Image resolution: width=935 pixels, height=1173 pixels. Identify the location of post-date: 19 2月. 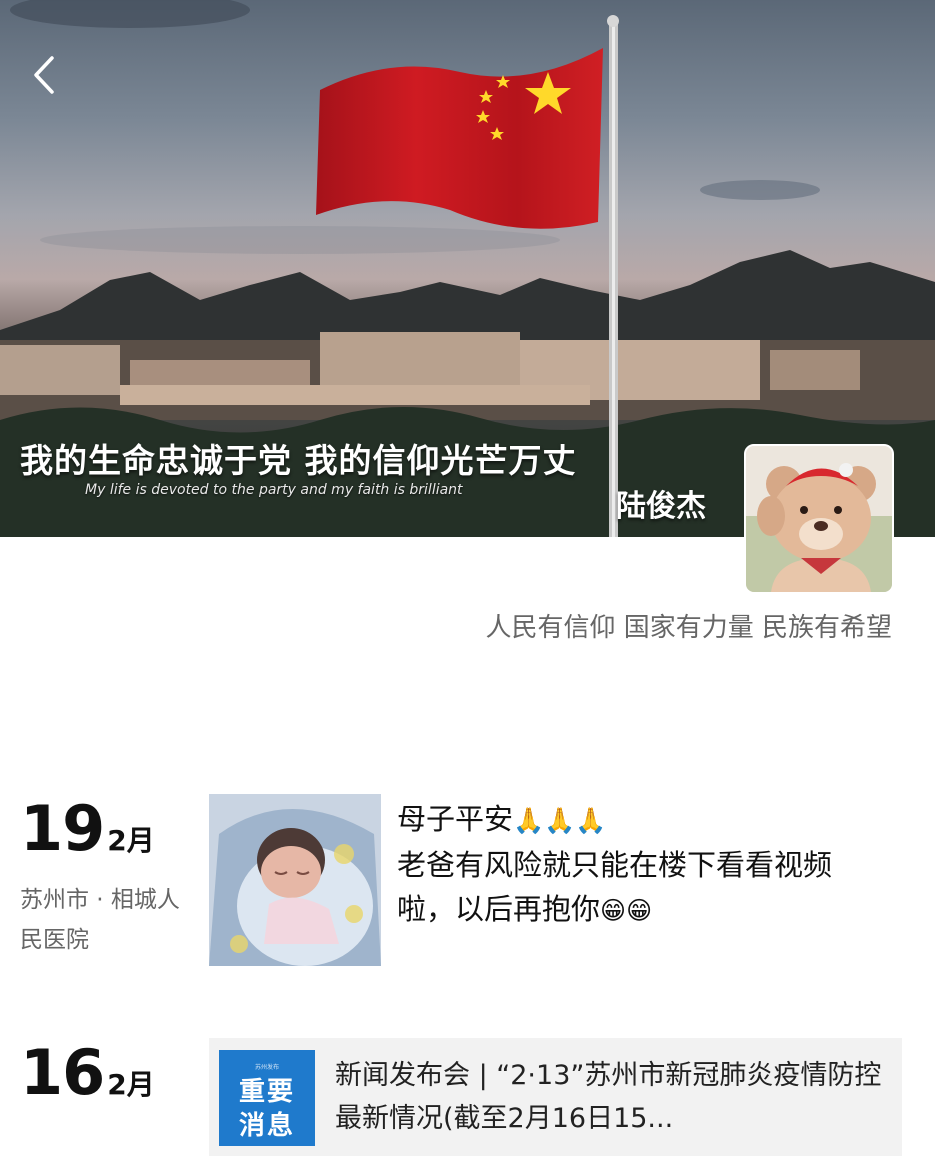
(87, 828).